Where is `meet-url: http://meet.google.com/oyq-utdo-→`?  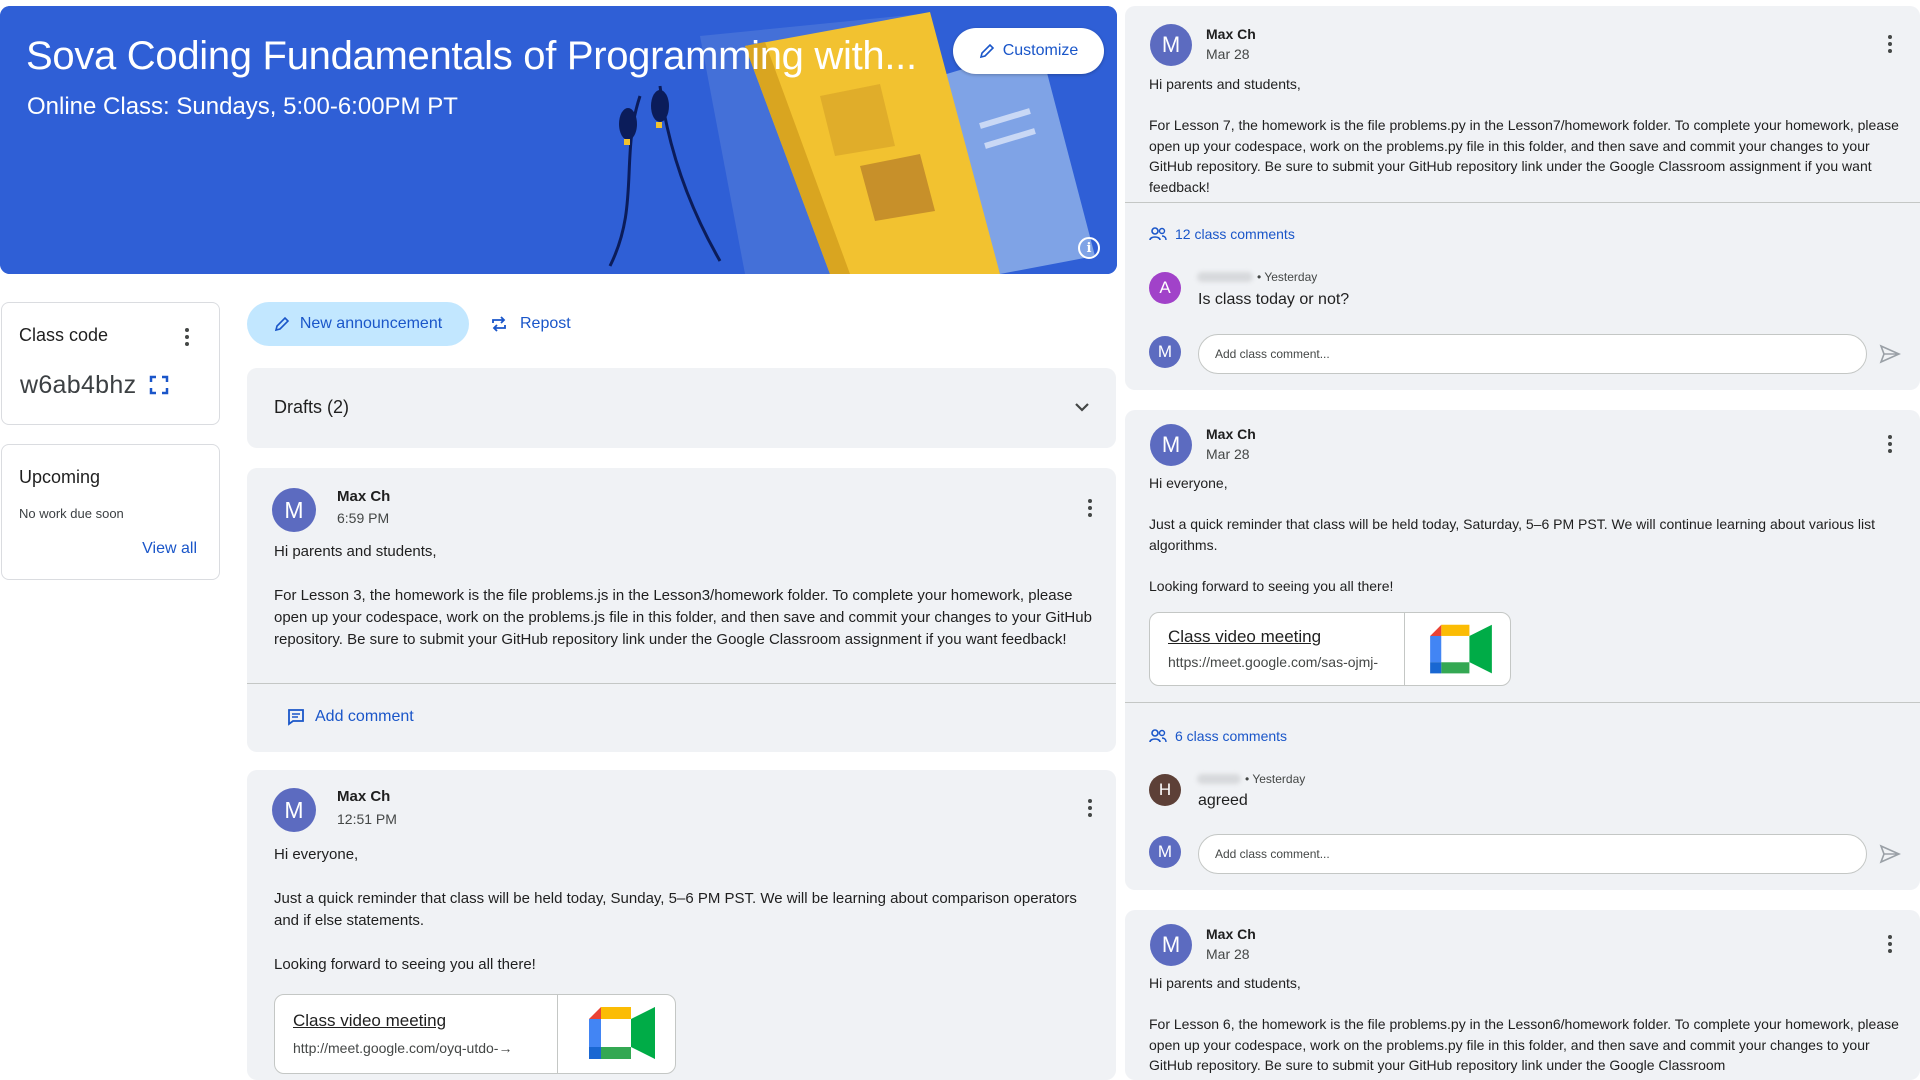 meet-url: http://meet.google.com/oyq-utdo-→ is located at coordinates (403, 1048).